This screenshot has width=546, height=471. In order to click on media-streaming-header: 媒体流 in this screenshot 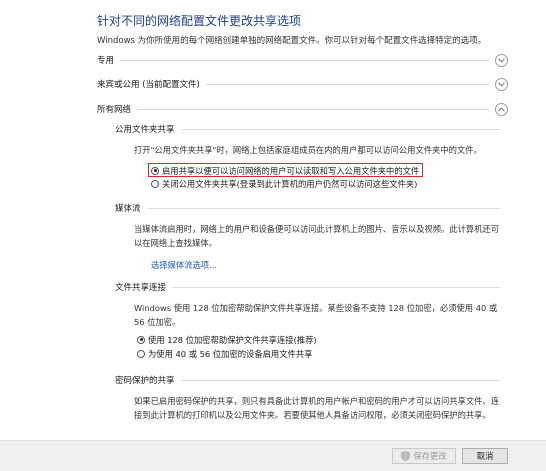, I will do `click(308, 208)`.